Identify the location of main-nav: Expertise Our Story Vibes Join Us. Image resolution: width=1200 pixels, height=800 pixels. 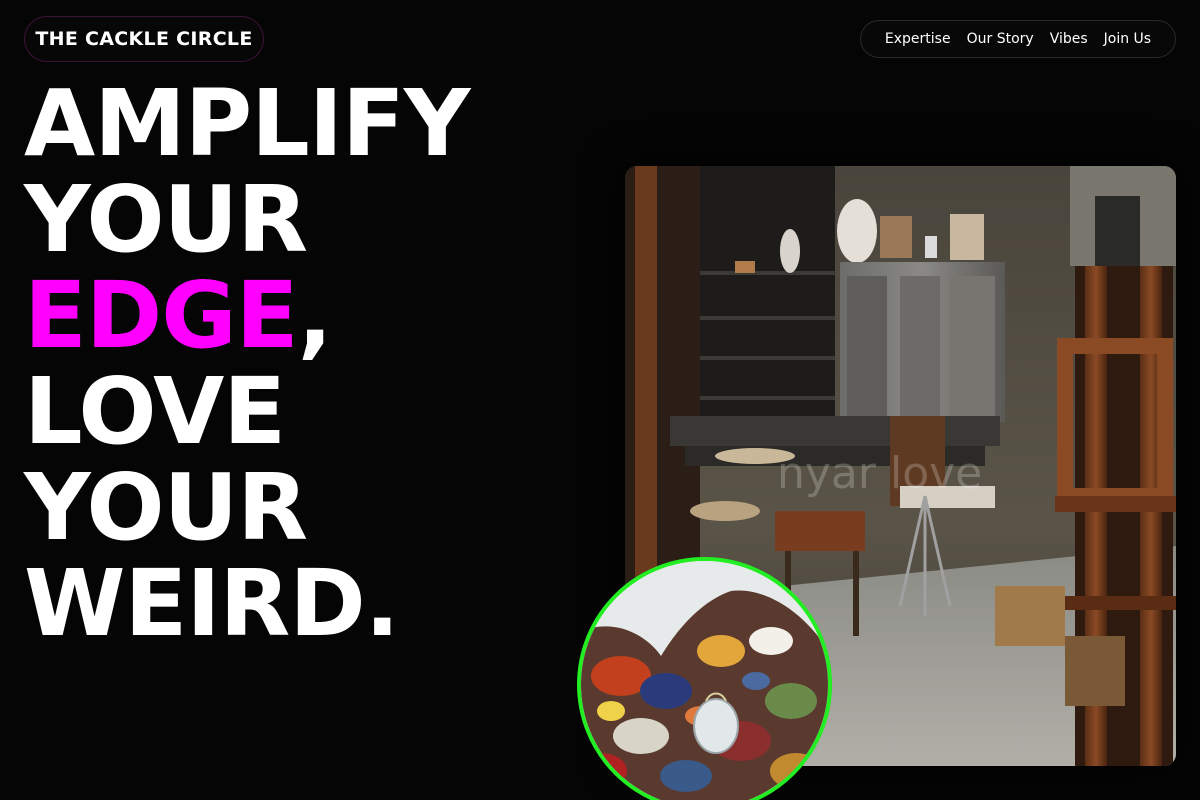
(1018, 39).